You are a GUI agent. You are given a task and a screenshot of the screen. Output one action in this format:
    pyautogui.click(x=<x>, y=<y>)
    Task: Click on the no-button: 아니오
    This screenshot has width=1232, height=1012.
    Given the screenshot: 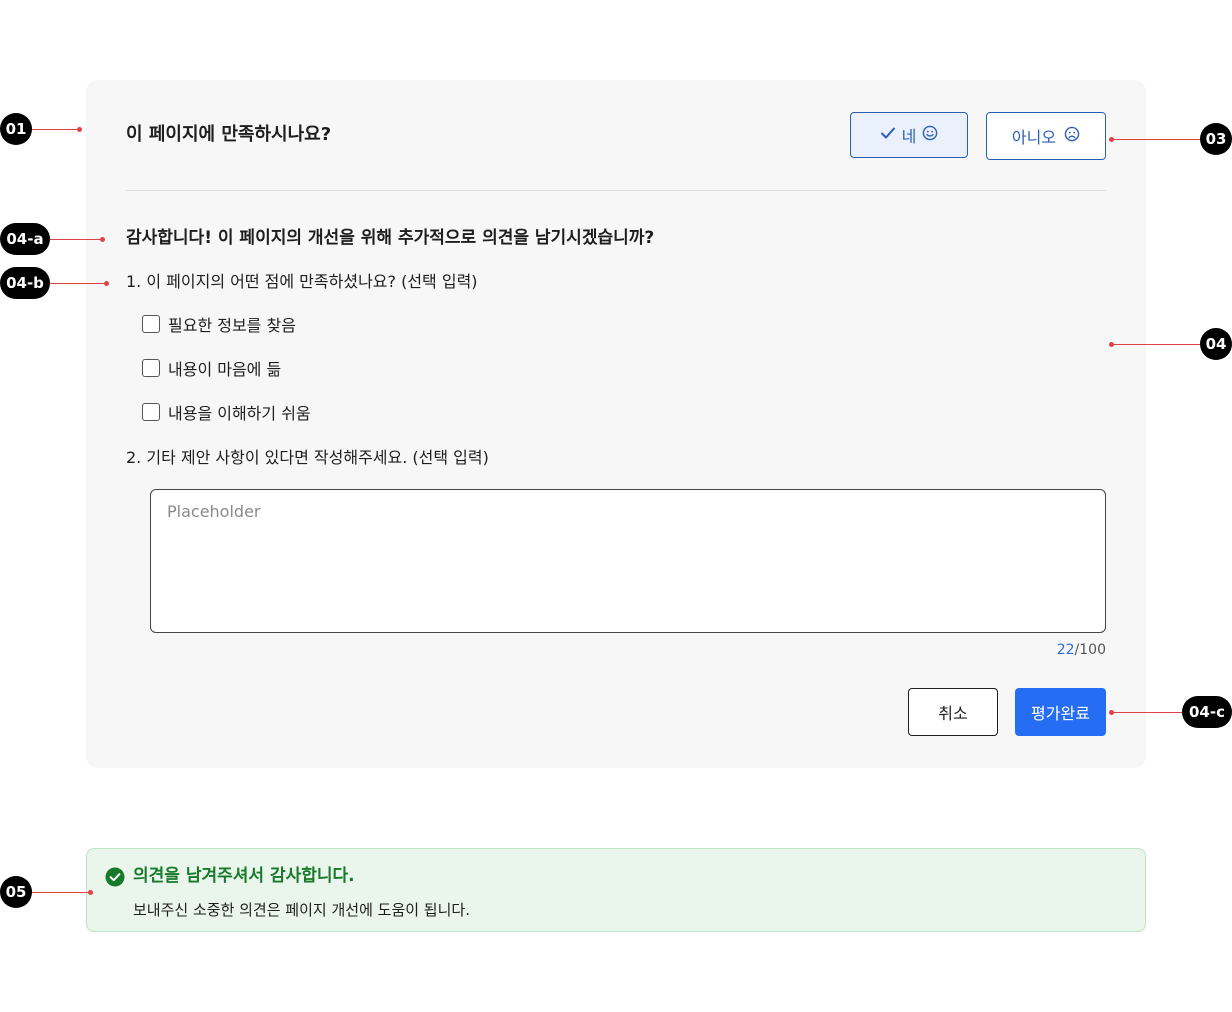 What is the action you would take?
    pyautogui.click(x=1046, y=136)
    